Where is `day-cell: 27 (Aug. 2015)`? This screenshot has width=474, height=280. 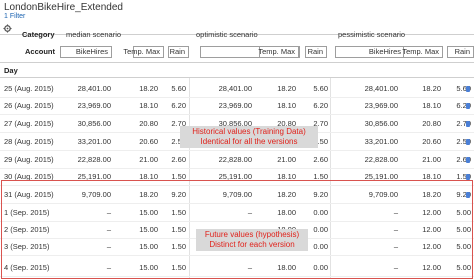 day-cell: 27 (Aug. 2015) is located at coordinates (29, 123).